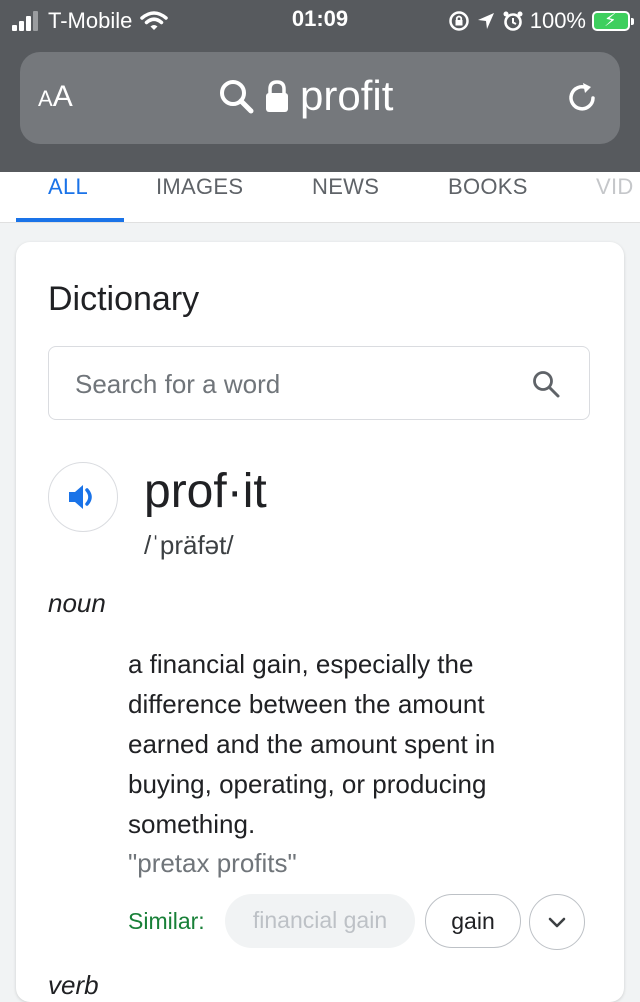 The width and height of the screenshot is (640, 1002). Describe the element at coordinates (513, 21) in the screenshot. I see `alarm-icon` at that location.